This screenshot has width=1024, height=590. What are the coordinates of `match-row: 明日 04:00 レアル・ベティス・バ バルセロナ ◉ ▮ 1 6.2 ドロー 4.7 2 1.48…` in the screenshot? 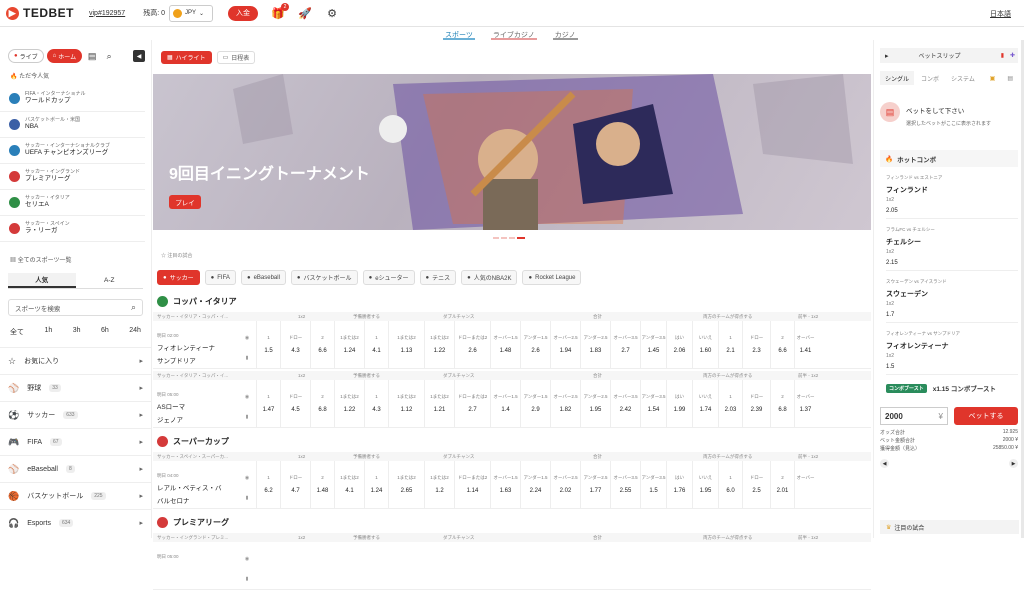 It's located at (512, 485).